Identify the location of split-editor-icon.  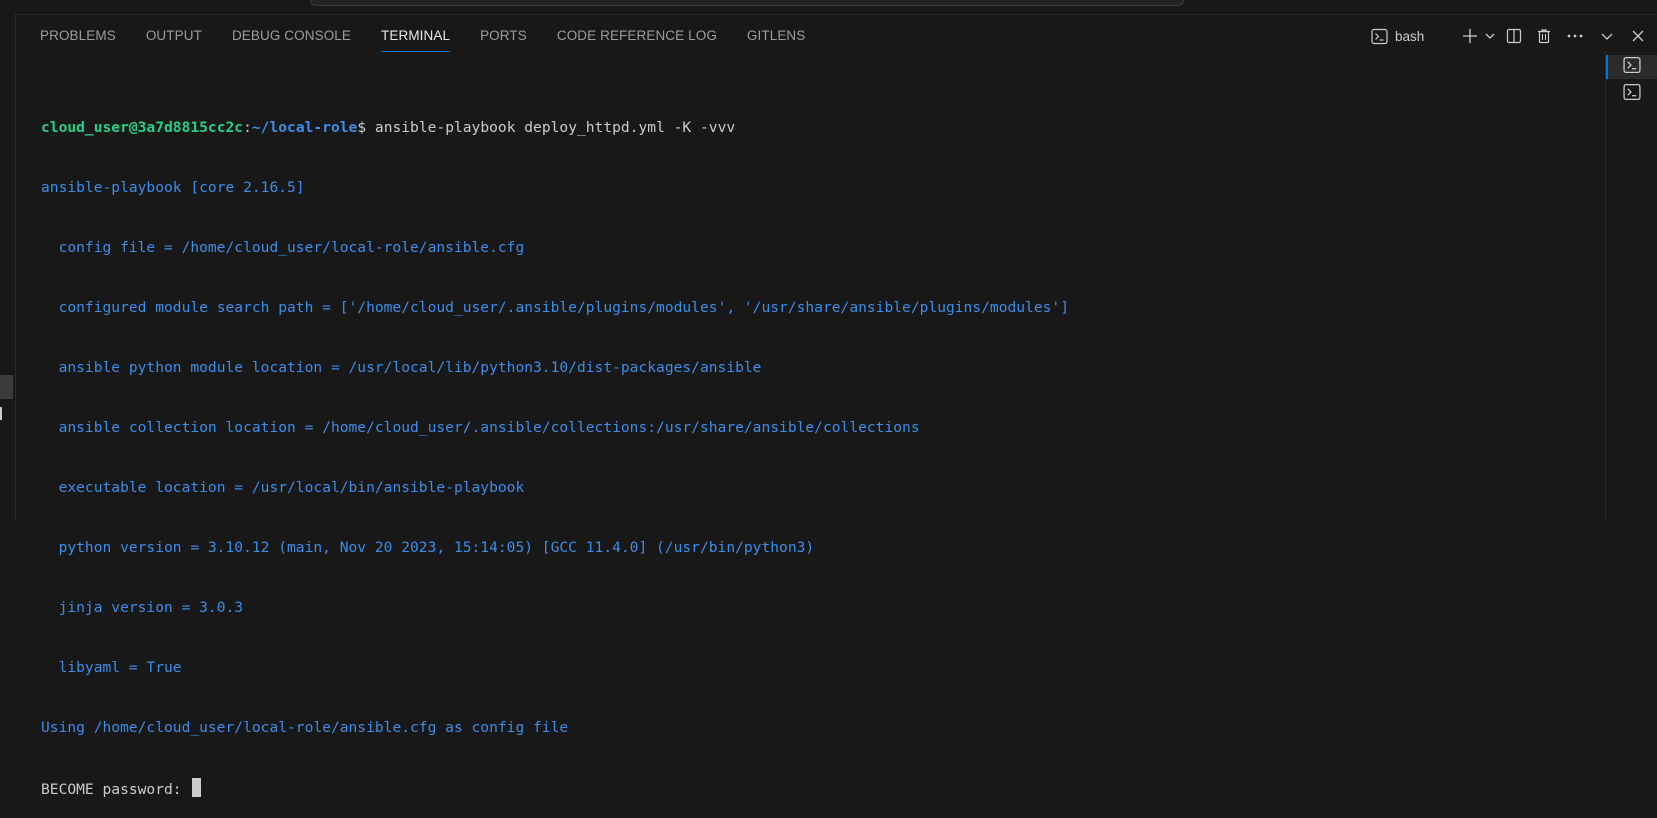
(1514, 36).